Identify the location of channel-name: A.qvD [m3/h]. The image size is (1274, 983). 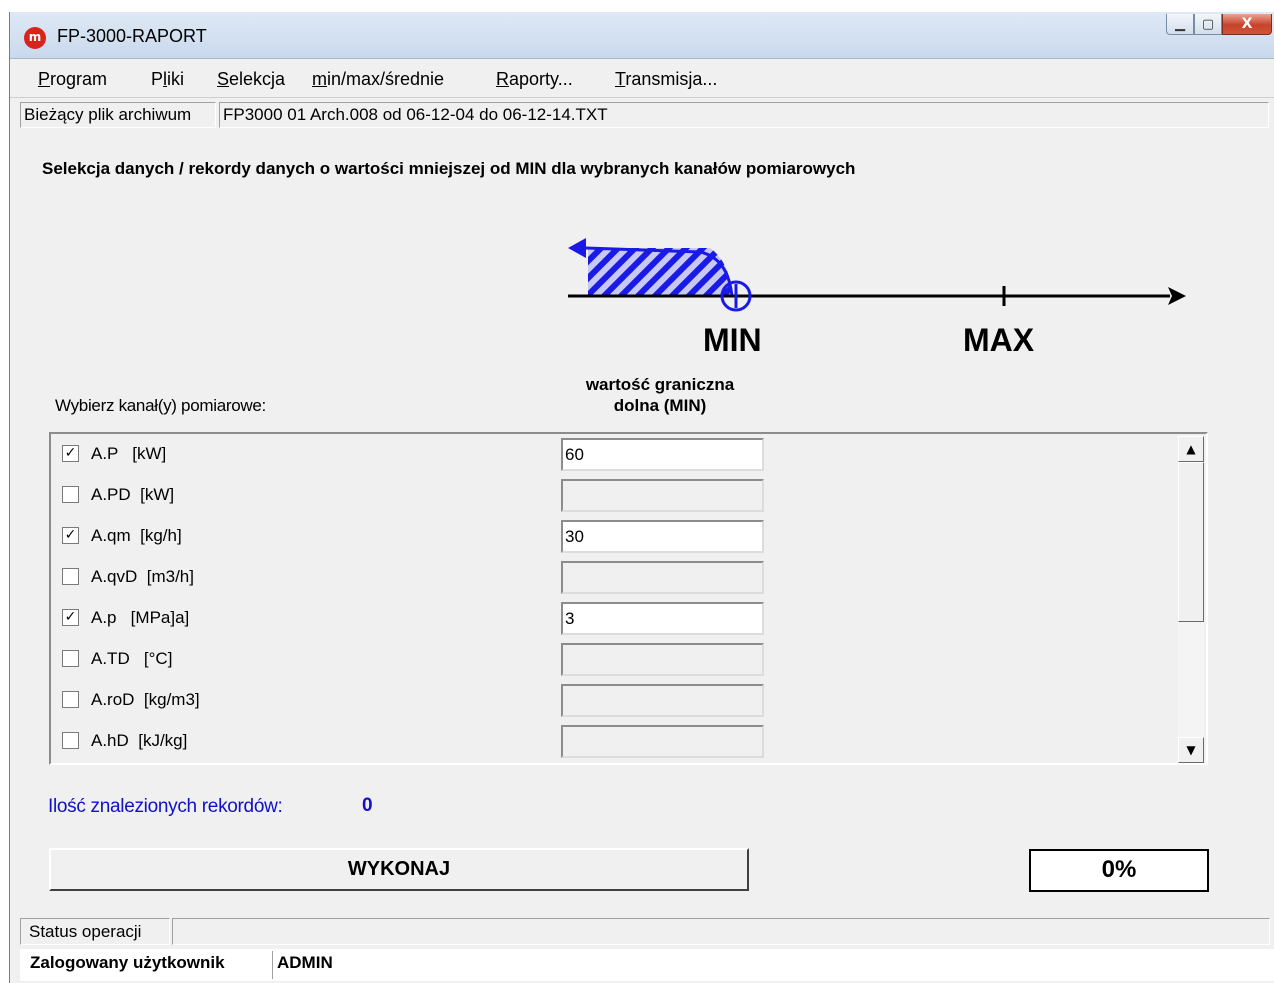
(142, 576).